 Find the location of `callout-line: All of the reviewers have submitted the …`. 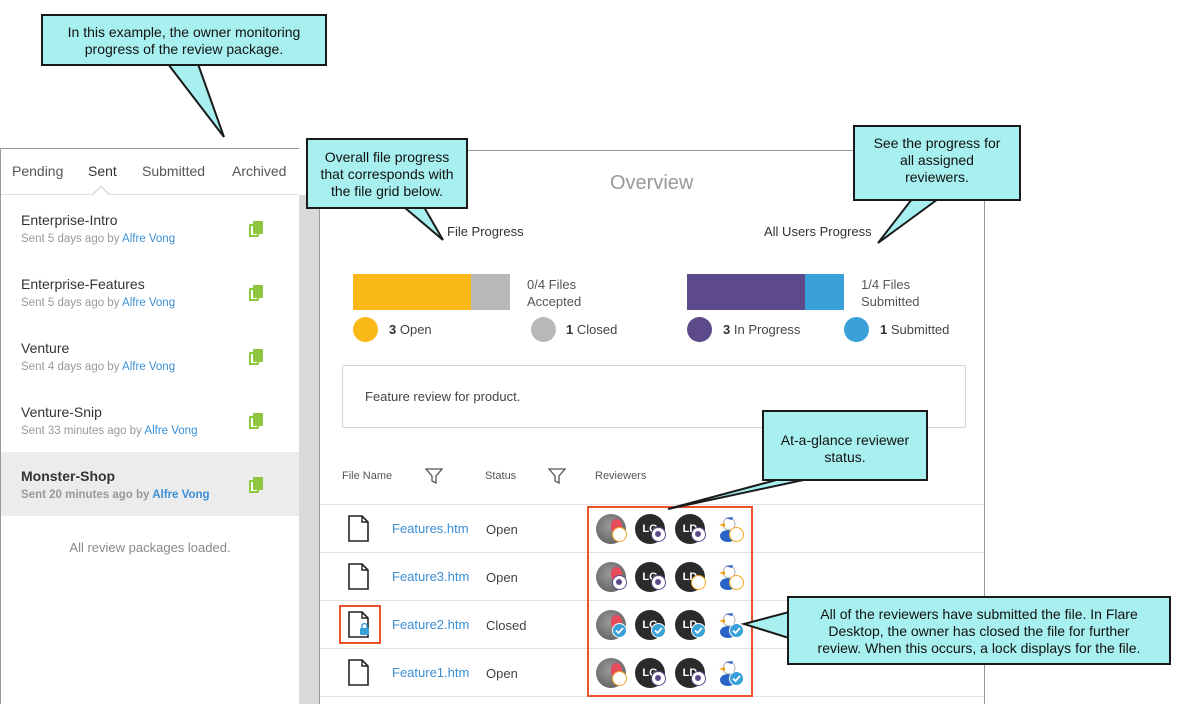

callout-line: All of the reviewers have submitted the … is located at coordinates (979, 614).